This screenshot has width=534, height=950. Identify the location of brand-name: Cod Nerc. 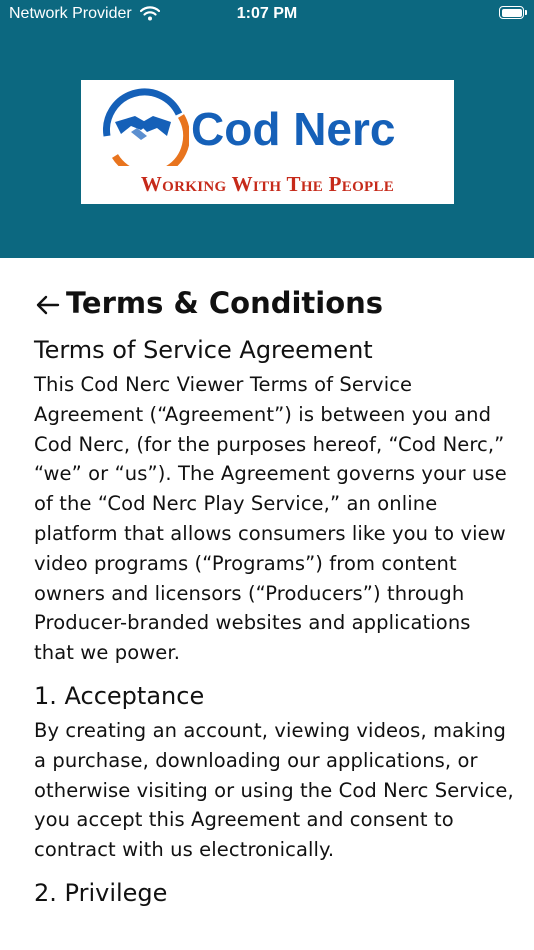
(293, 129).